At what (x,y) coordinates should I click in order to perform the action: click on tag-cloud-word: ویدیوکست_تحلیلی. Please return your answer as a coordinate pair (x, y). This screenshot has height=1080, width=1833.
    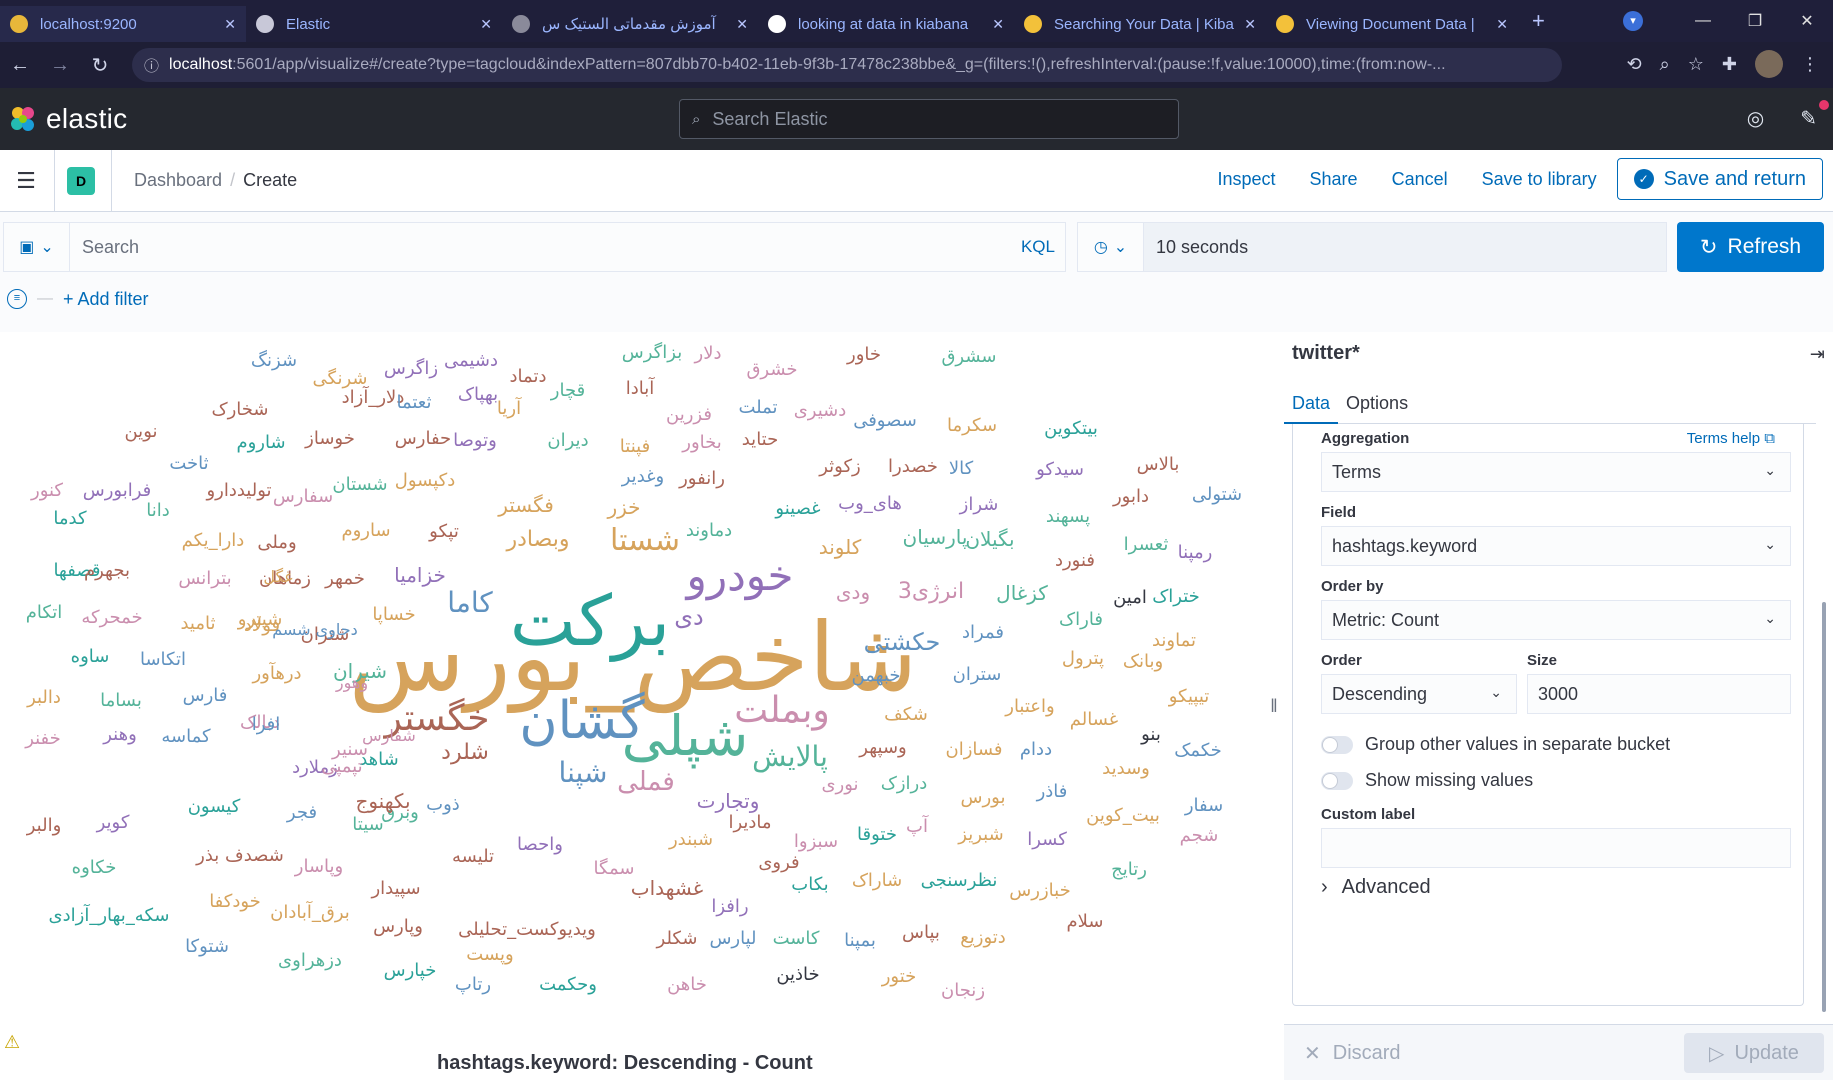
    Looking at the image, I should click on (527, 929).